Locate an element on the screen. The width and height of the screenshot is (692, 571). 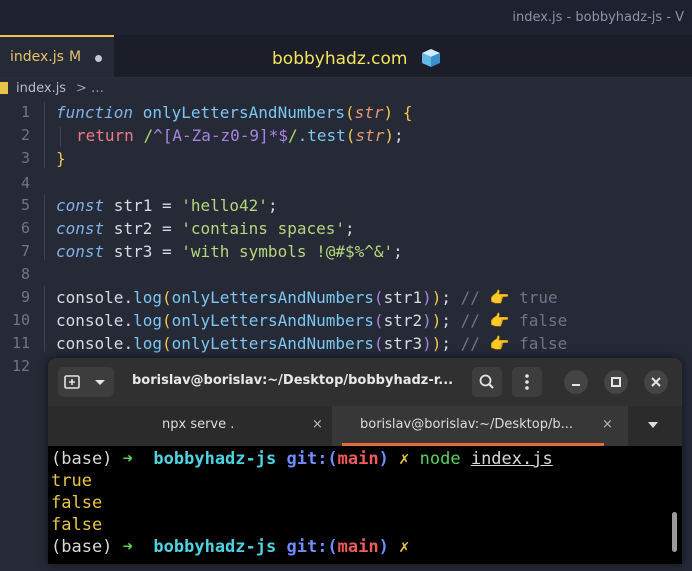
menu-button is located at coordinates (527, 382).